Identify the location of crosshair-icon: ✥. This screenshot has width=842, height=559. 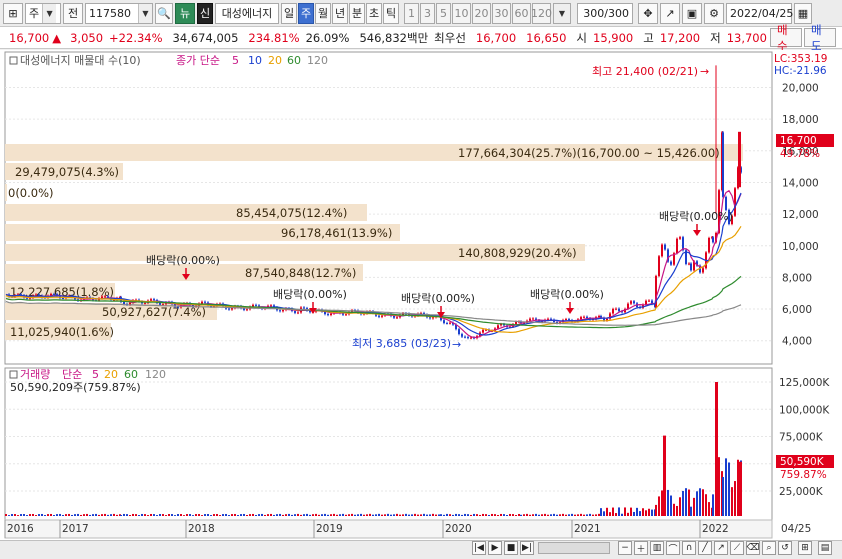
(648, 13).